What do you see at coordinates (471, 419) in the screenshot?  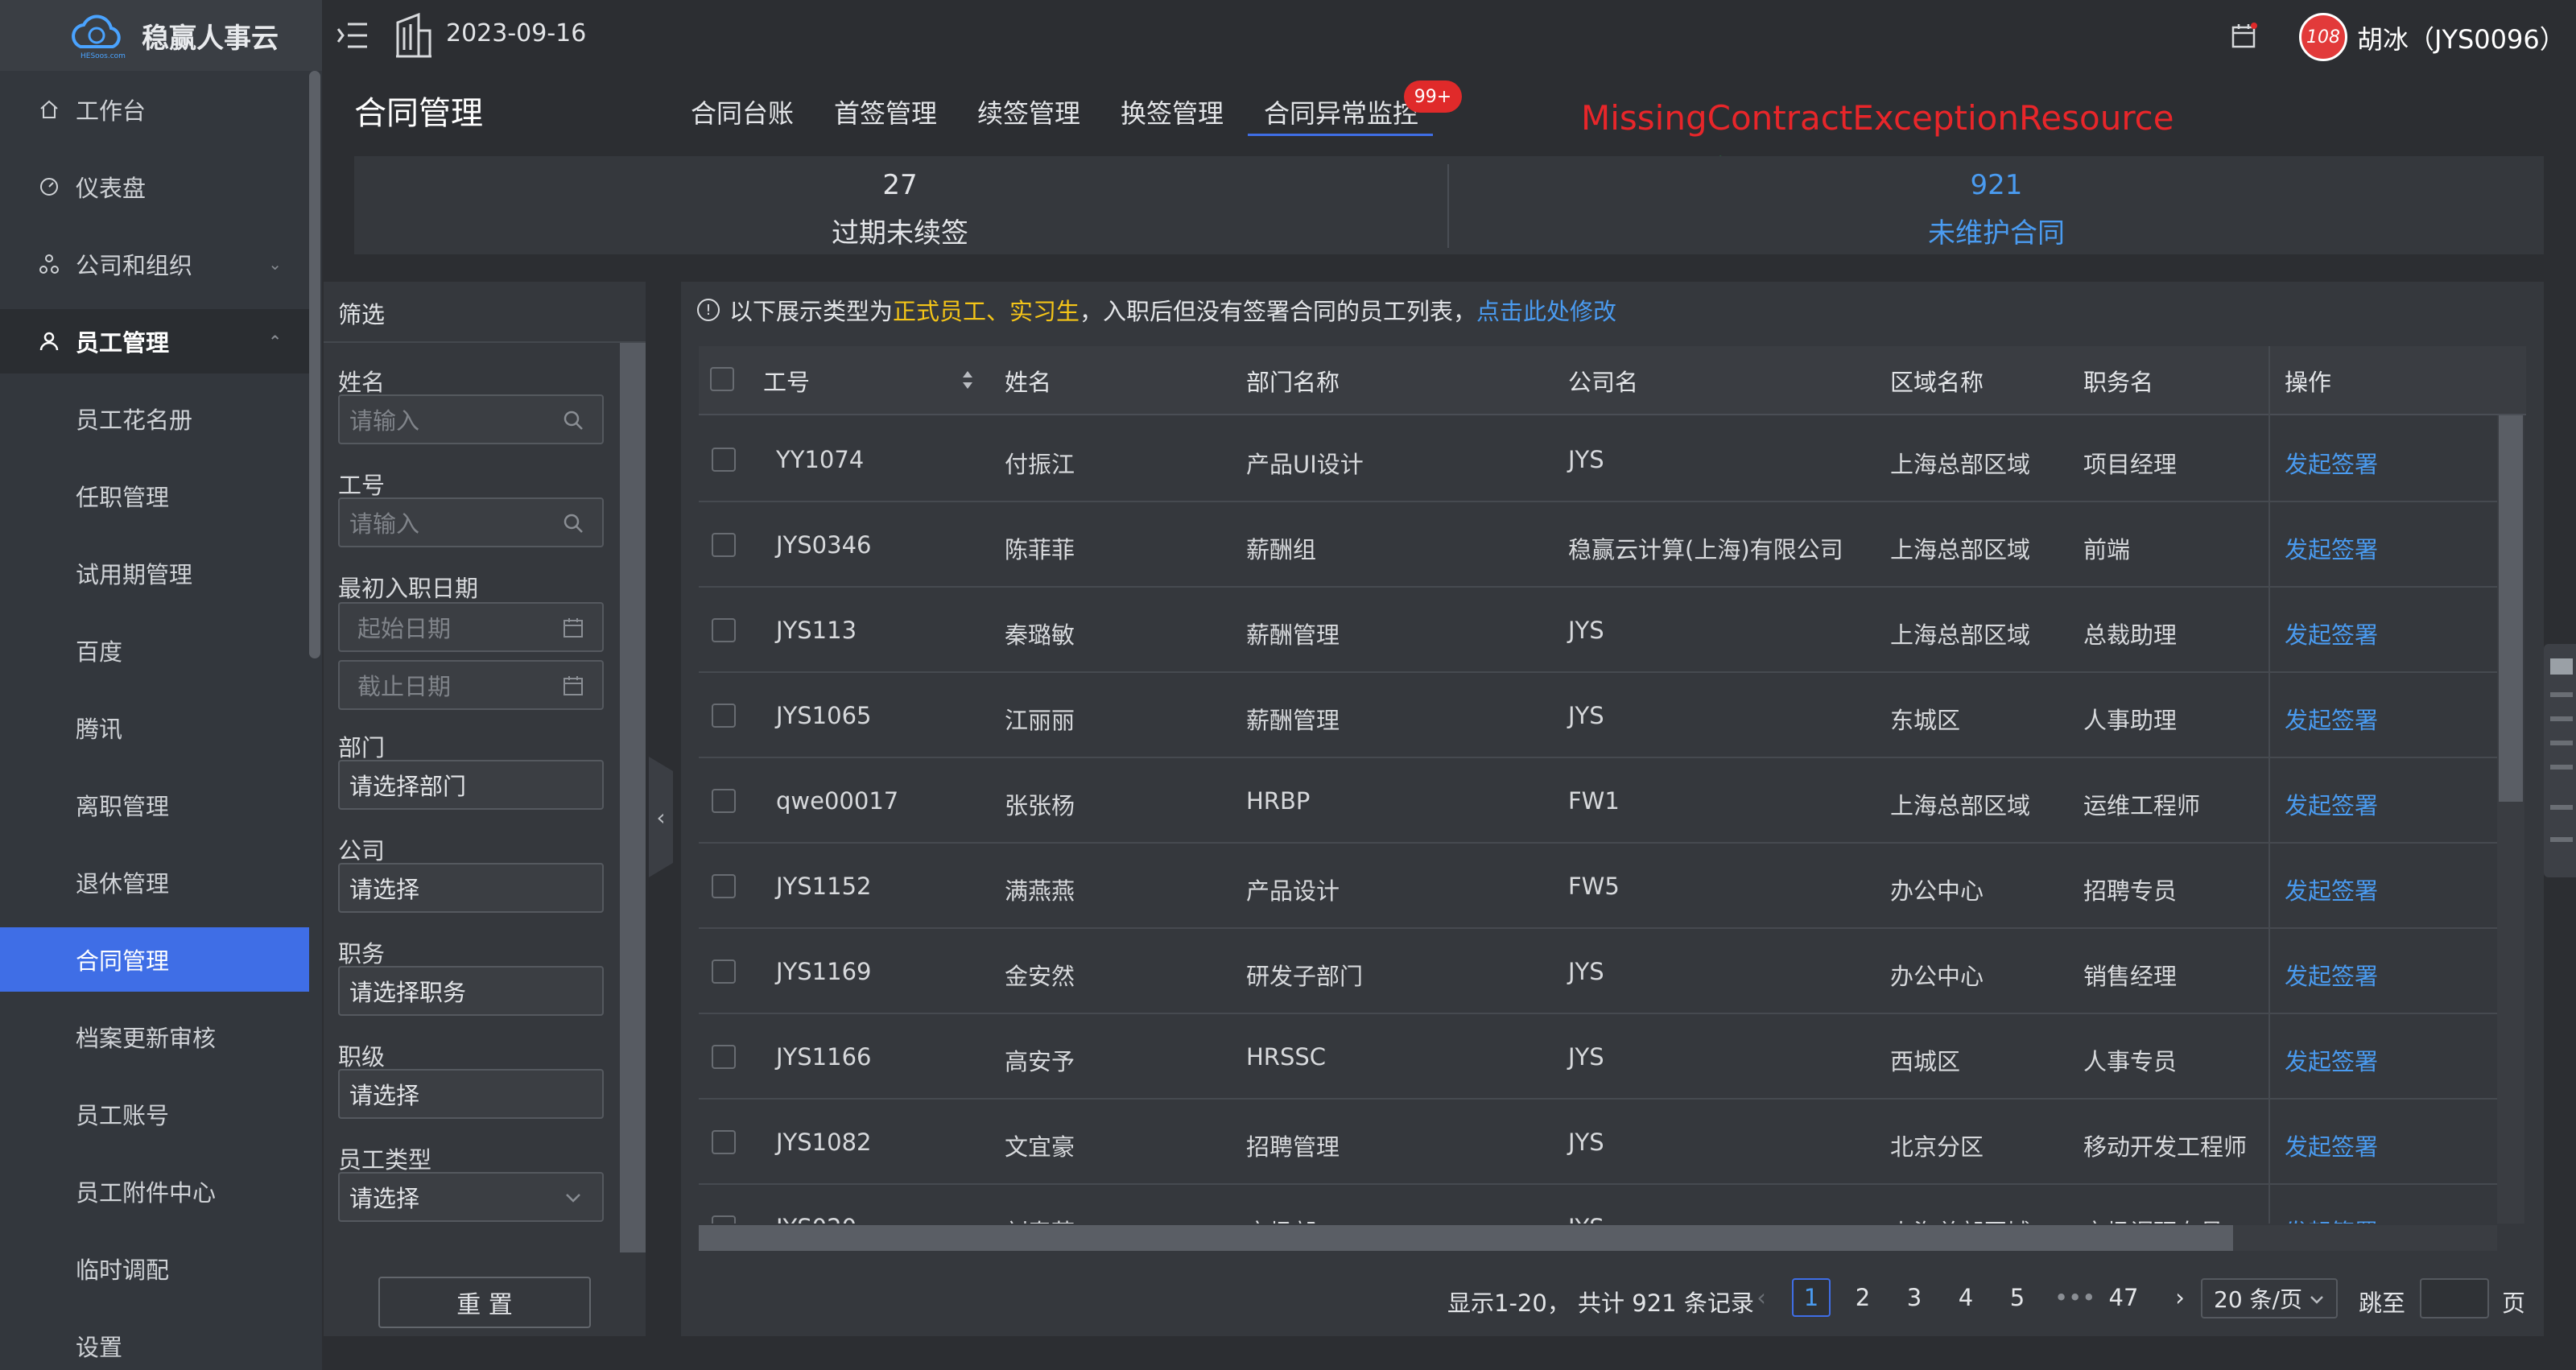 I see `name-search-input: 请输入` at bounding box center [471, 419].